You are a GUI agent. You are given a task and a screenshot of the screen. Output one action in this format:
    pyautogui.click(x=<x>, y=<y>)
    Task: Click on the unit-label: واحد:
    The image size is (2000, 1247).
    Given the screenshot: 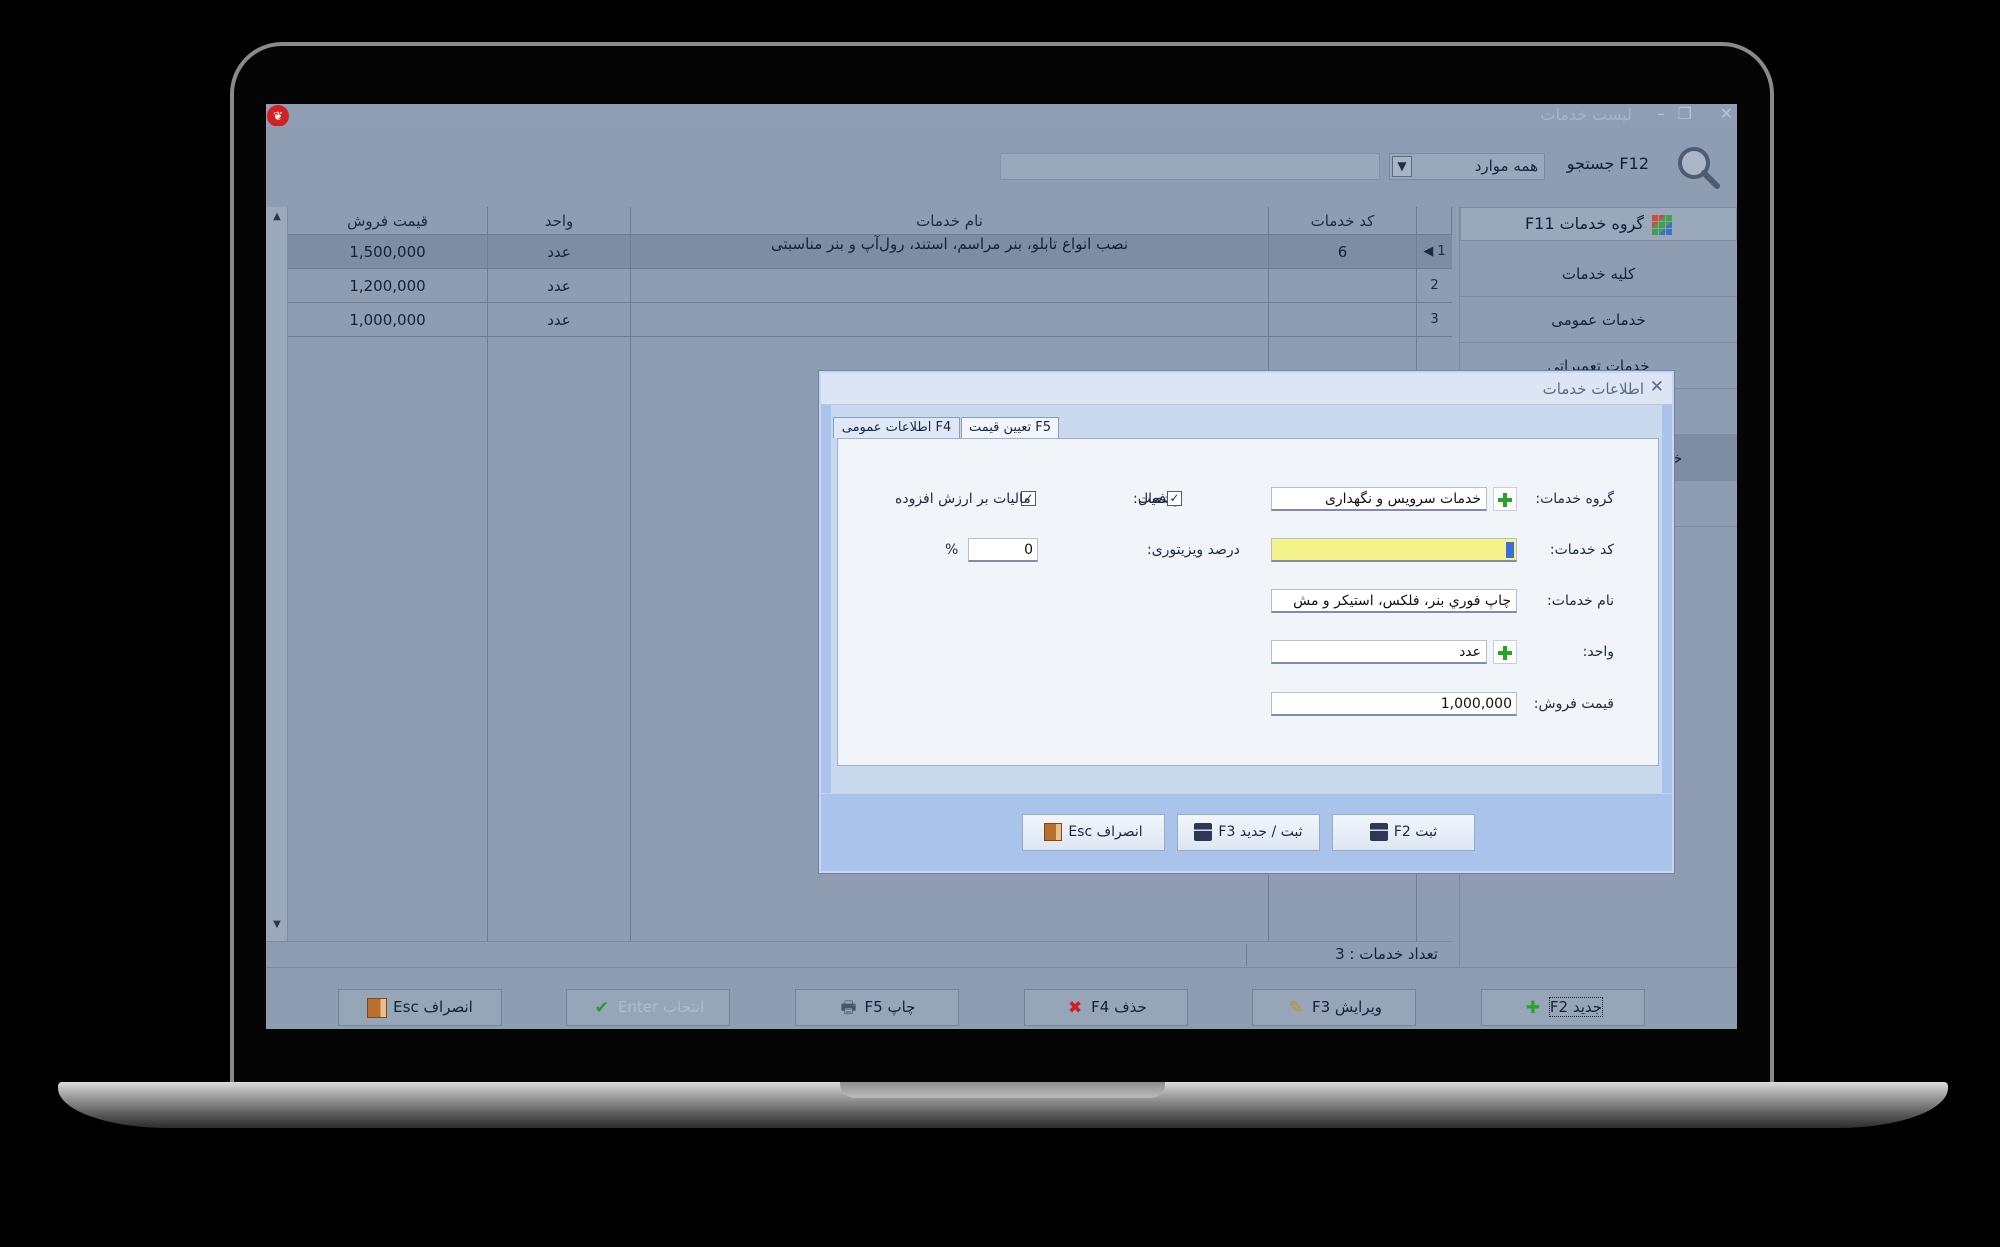 What is the action you would take?
    pyautogui.click(x=1598, y=652)
    